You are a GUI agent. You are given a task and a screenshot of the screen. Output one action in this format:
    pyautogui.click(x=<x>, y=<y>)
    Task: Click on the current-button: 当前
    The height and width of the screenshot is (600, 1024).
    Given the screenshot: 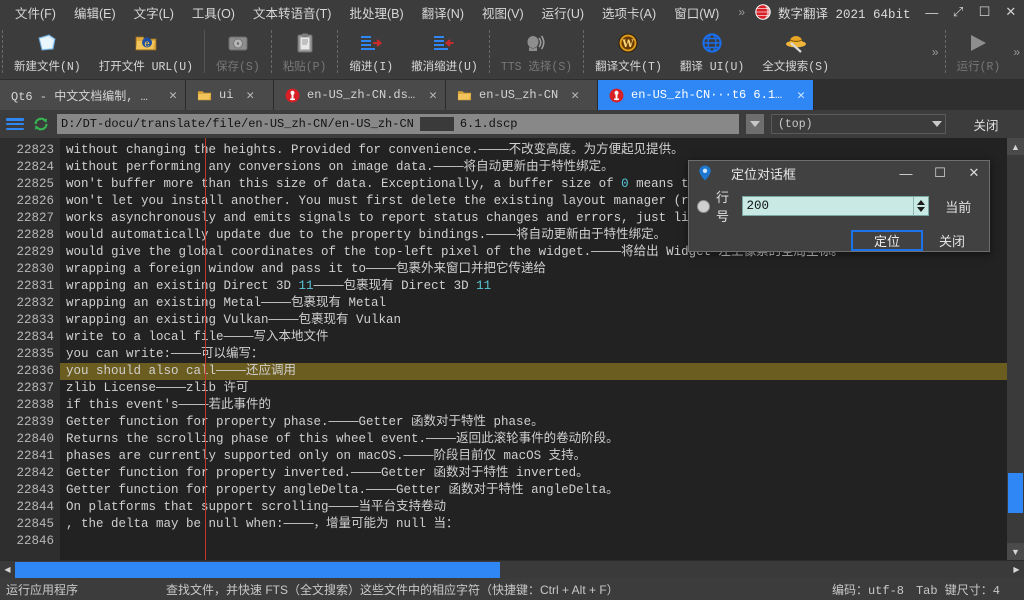 What is the action you would take?
    pyautogui.click(x=958, y=206)
    